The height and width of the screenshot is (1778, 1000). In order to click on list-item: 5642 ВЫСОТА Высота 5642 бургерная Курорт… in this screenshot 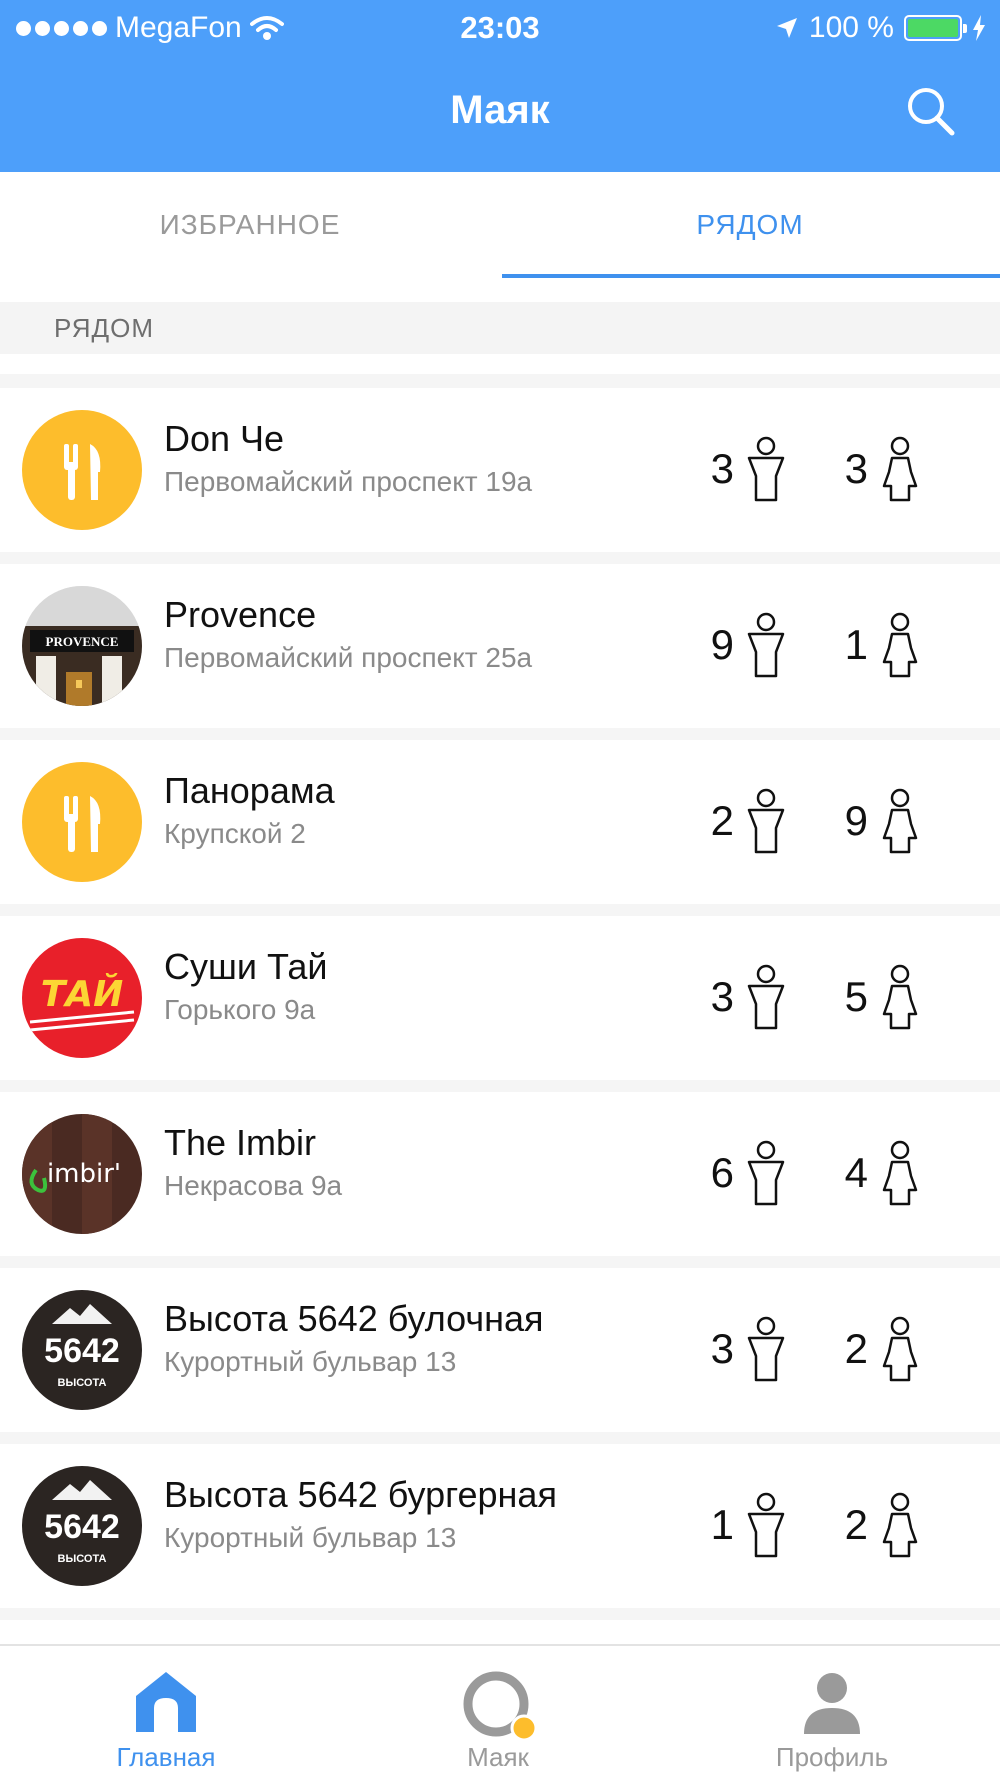, I will do `click(500, 1526)`.